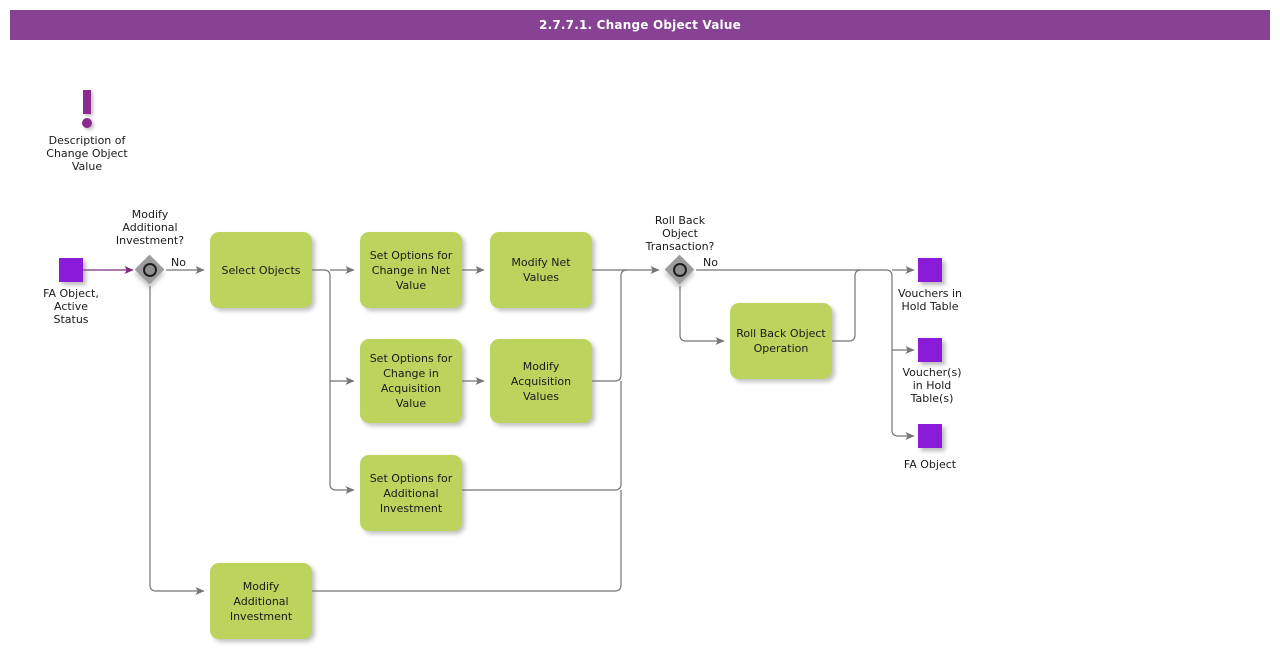 The image size is (1280, 650). I want to click on data-object-icon-vouchers-in-hold-tables, so click(930, 350).